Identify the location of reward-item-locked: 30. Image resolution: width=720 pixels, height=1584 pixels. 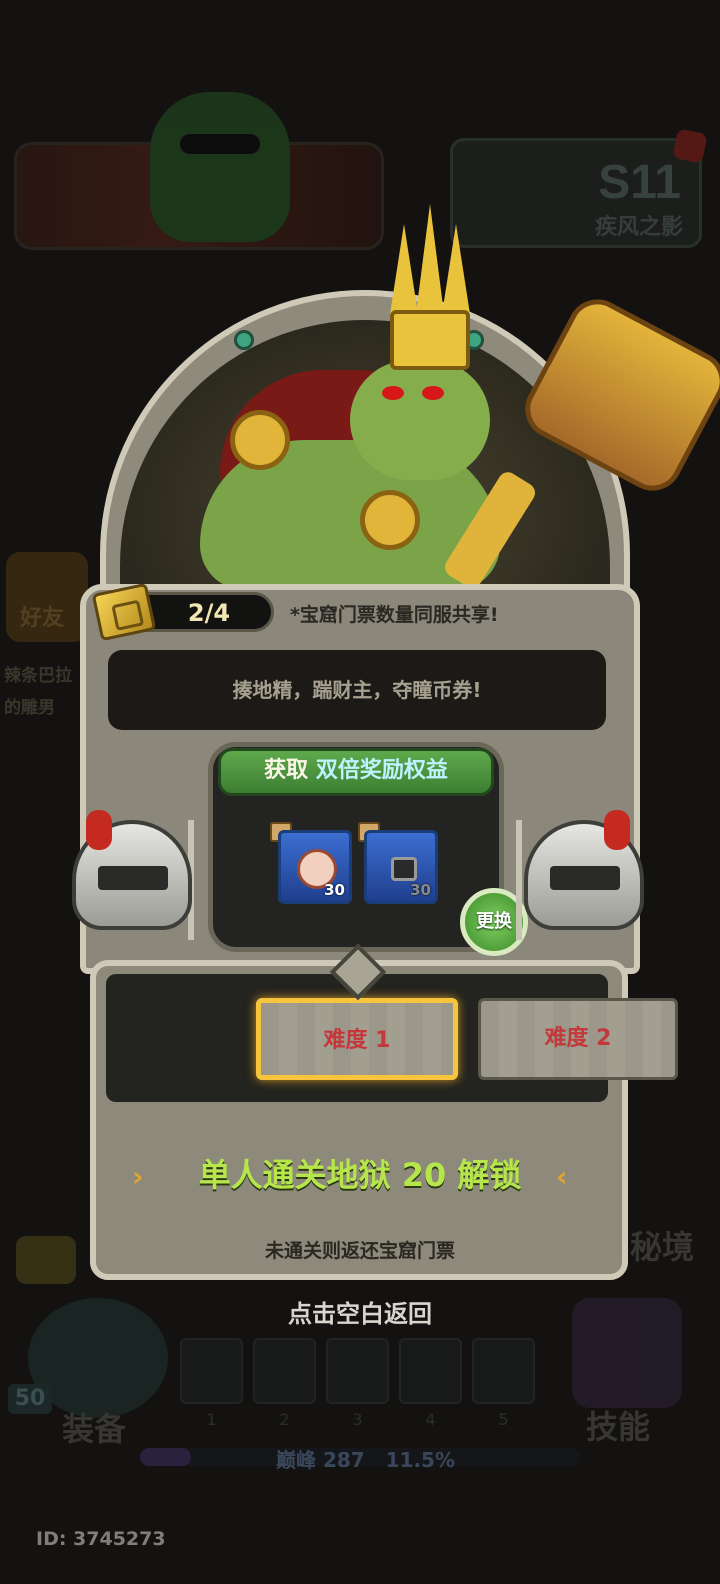
(401, 867).